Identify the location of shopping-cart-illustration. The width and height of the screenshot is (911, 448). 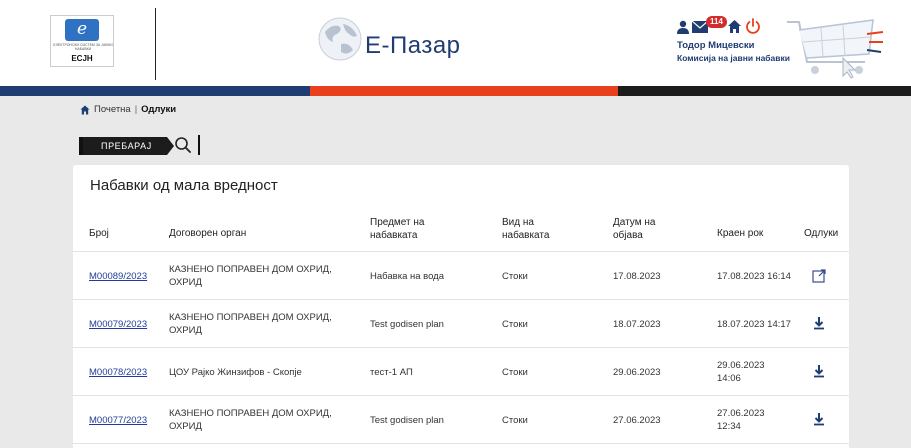
(835, 49).